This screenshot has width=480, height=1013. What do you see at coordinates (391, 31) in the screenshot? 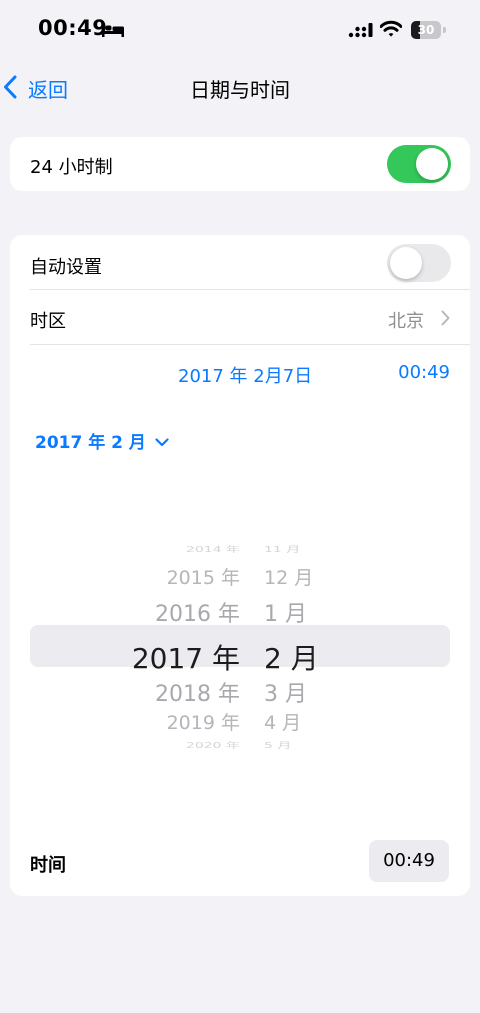
I see `wifi-icon` at bounding box center [391, 31].